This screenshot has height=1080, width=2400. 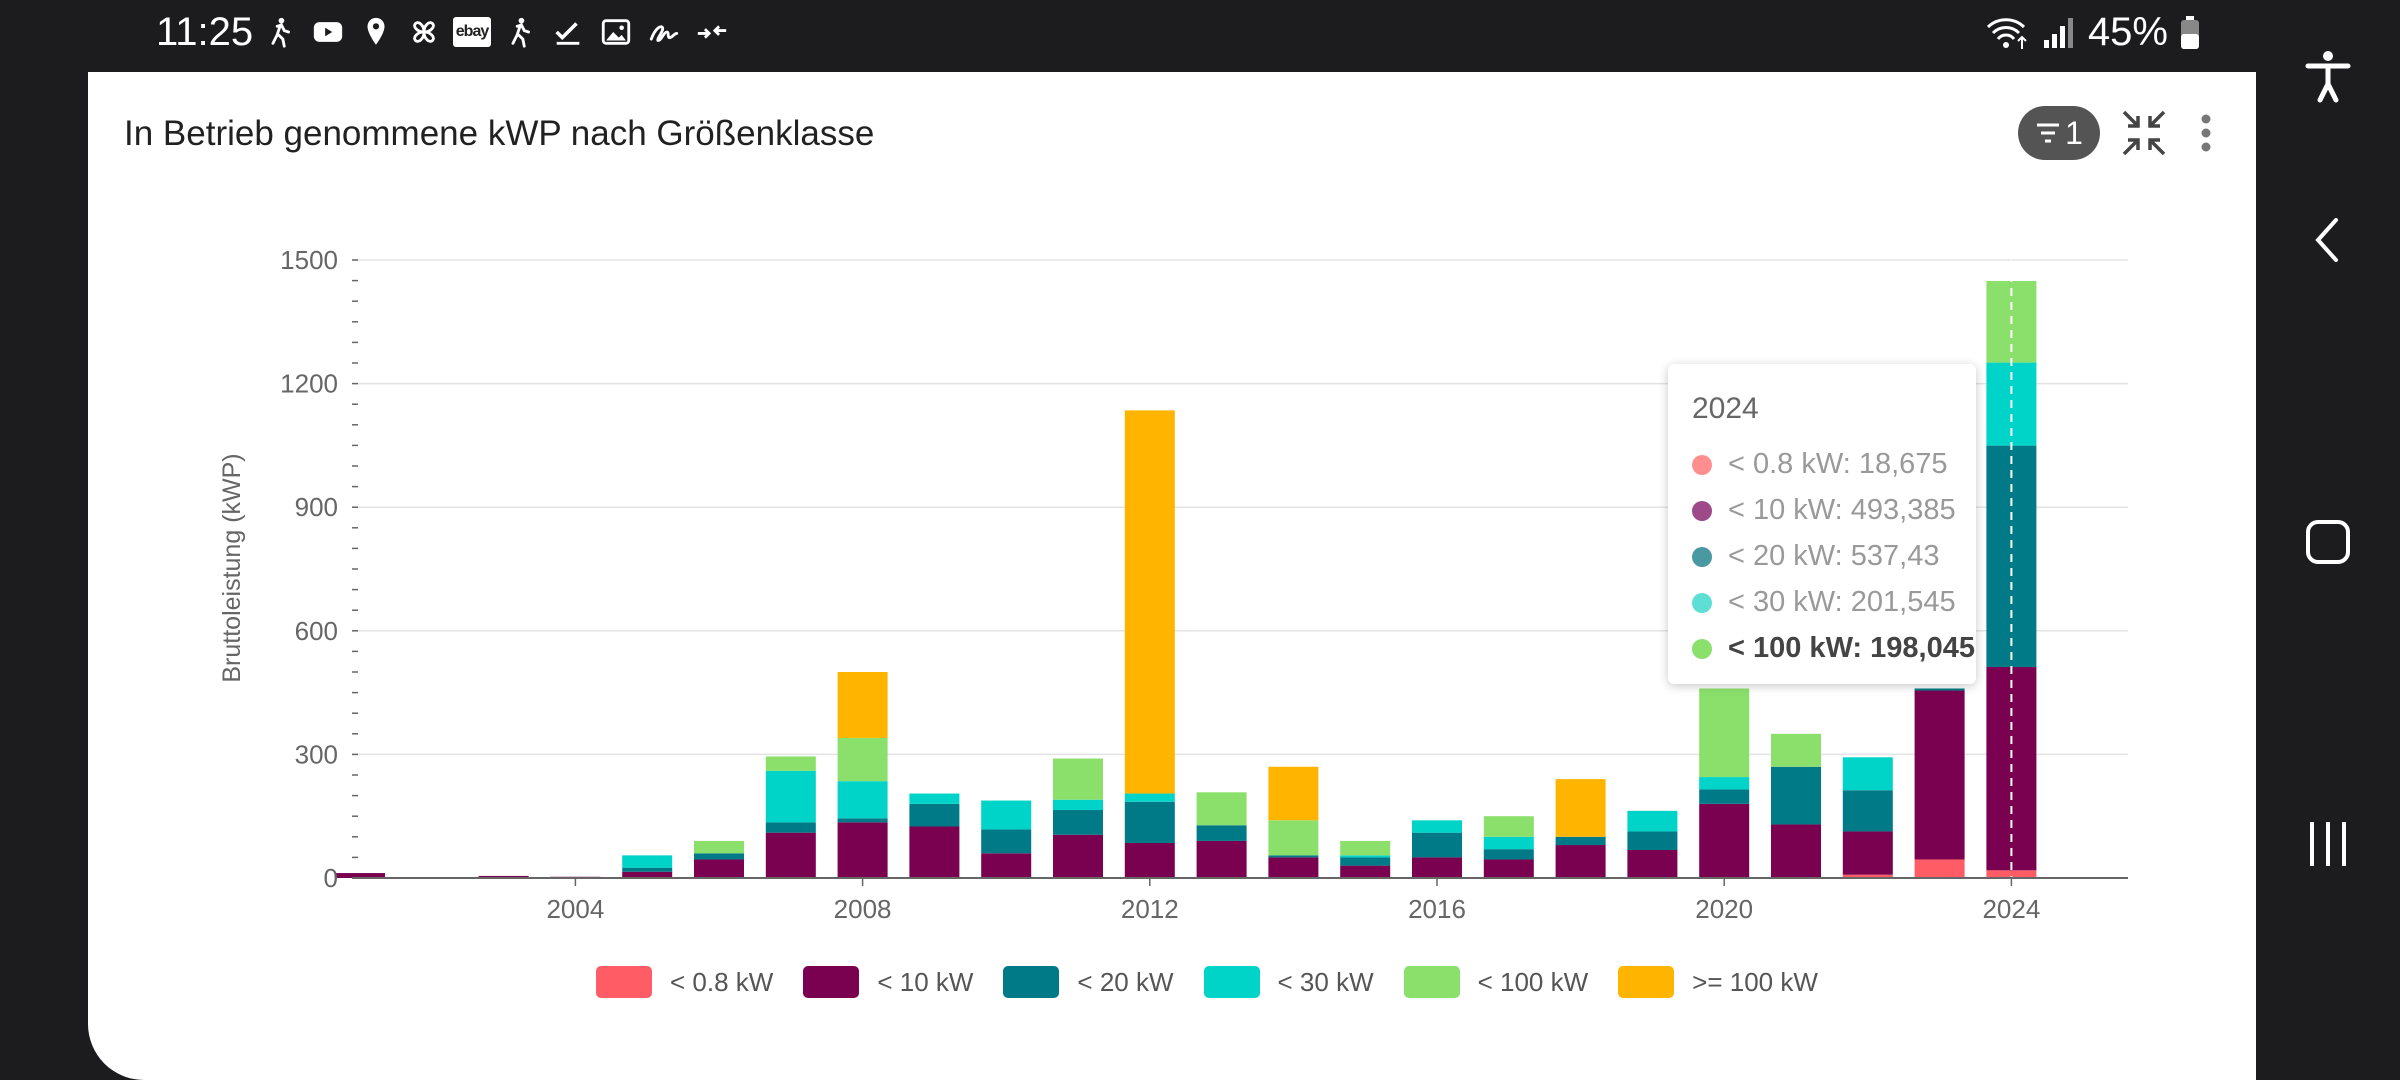 What do you see at coordinates (1824, 602) in the screenshot?
I see `tooltip-row: < 30 kW: 201,545` at bounding box center [1824, 602].